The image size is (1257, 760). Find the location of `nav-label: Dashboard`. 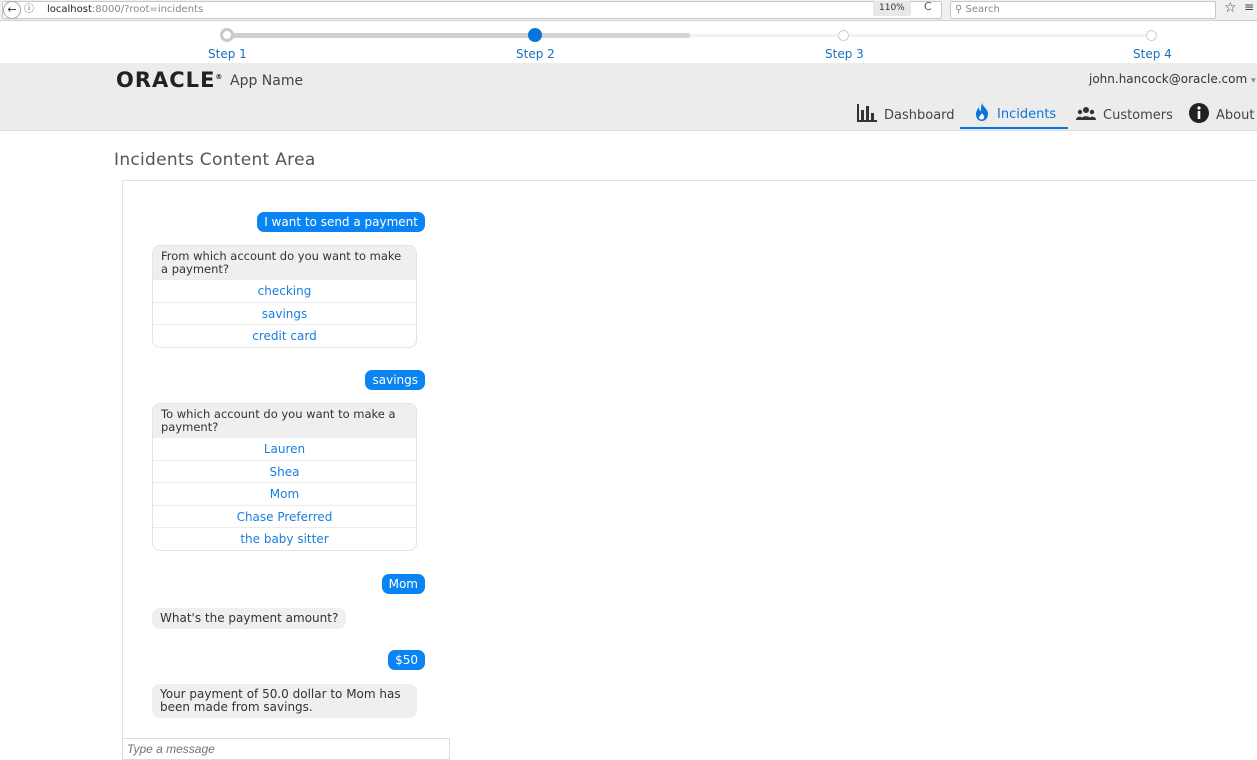

nav-label: Dashboard is located at coordinates (919, 115).